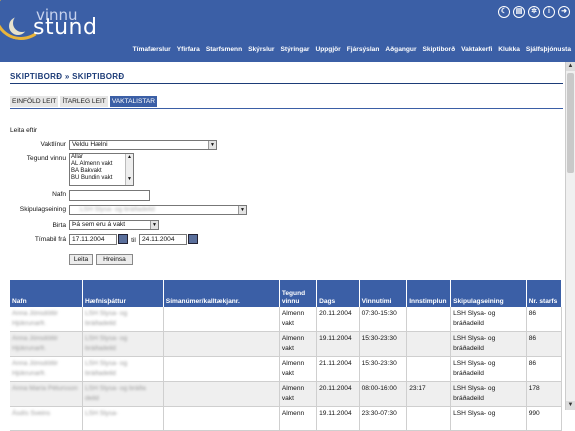 This screenshot has height=431, width=575. What do you see at coordinates (363, 49) in the screenshot?
I see `nav-item: Fjársýslan` at bounding box center [363, 49].